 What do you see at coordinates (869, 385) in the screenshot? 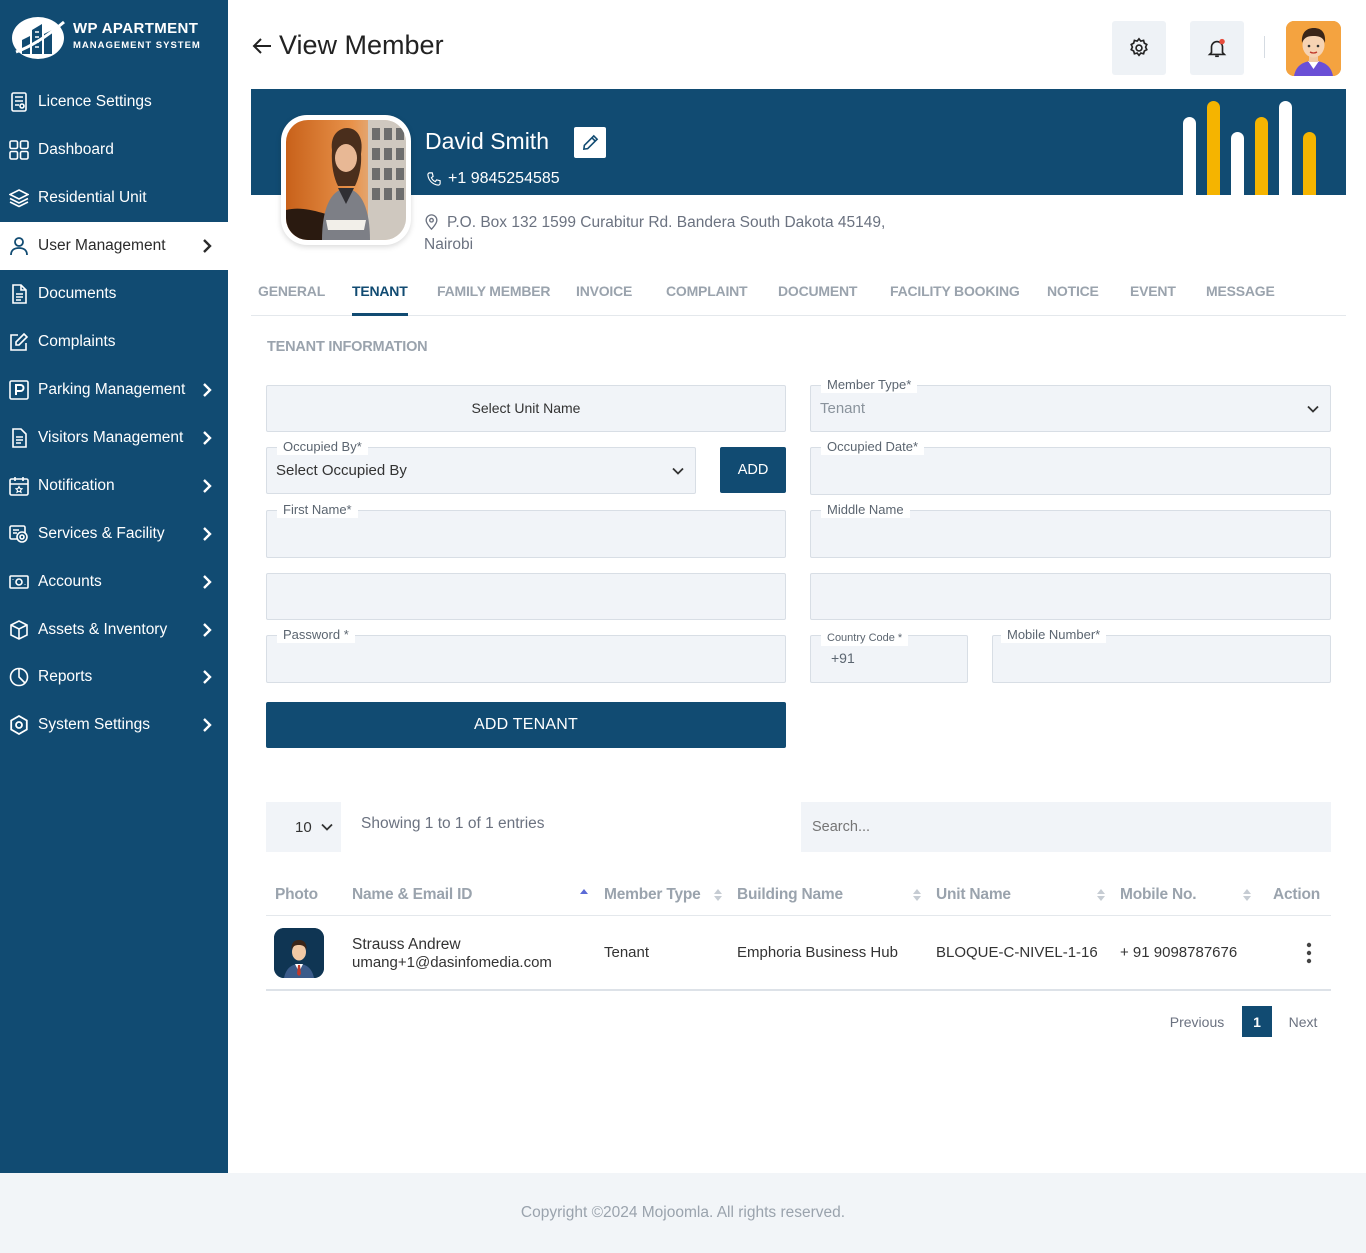
I see `member-type-label: Member Type*` at bounding box center [869, 385].